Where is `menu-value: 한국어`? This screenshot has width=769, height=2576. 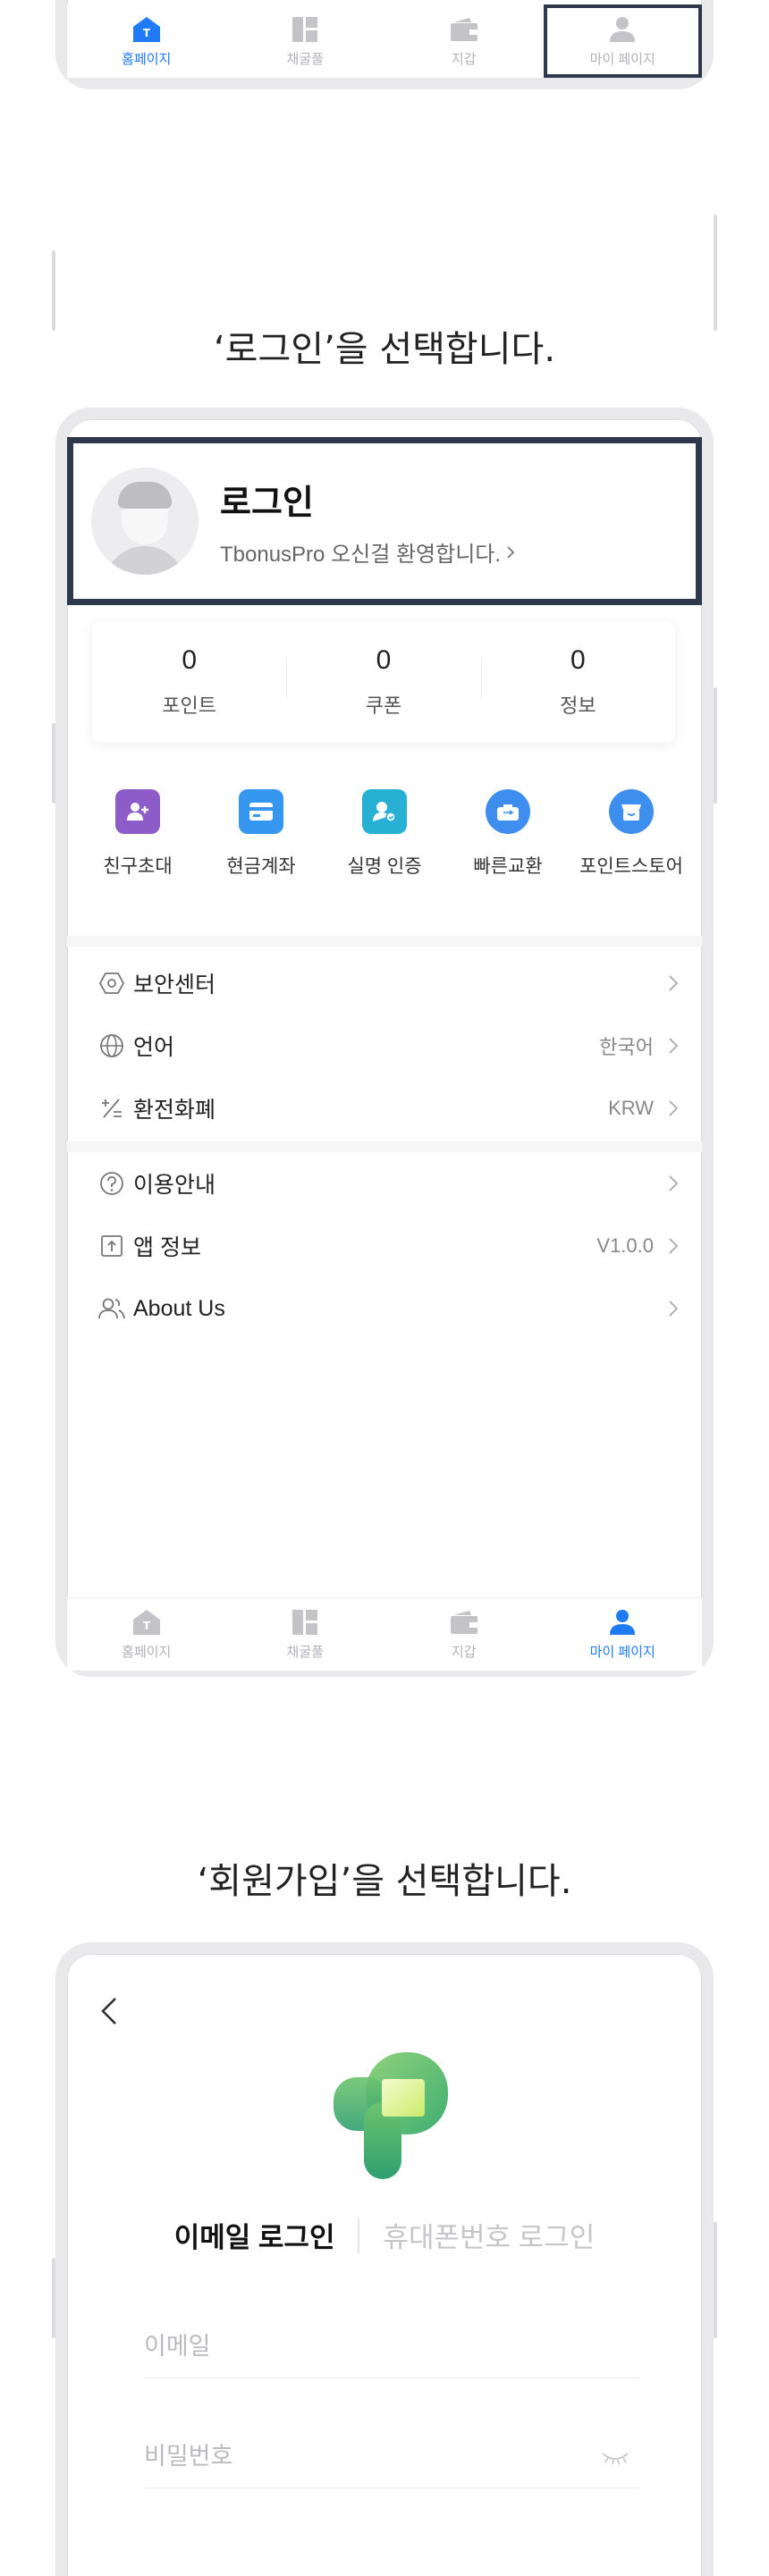
menu-value: 한국어 is located at coordinates (627, 1047).